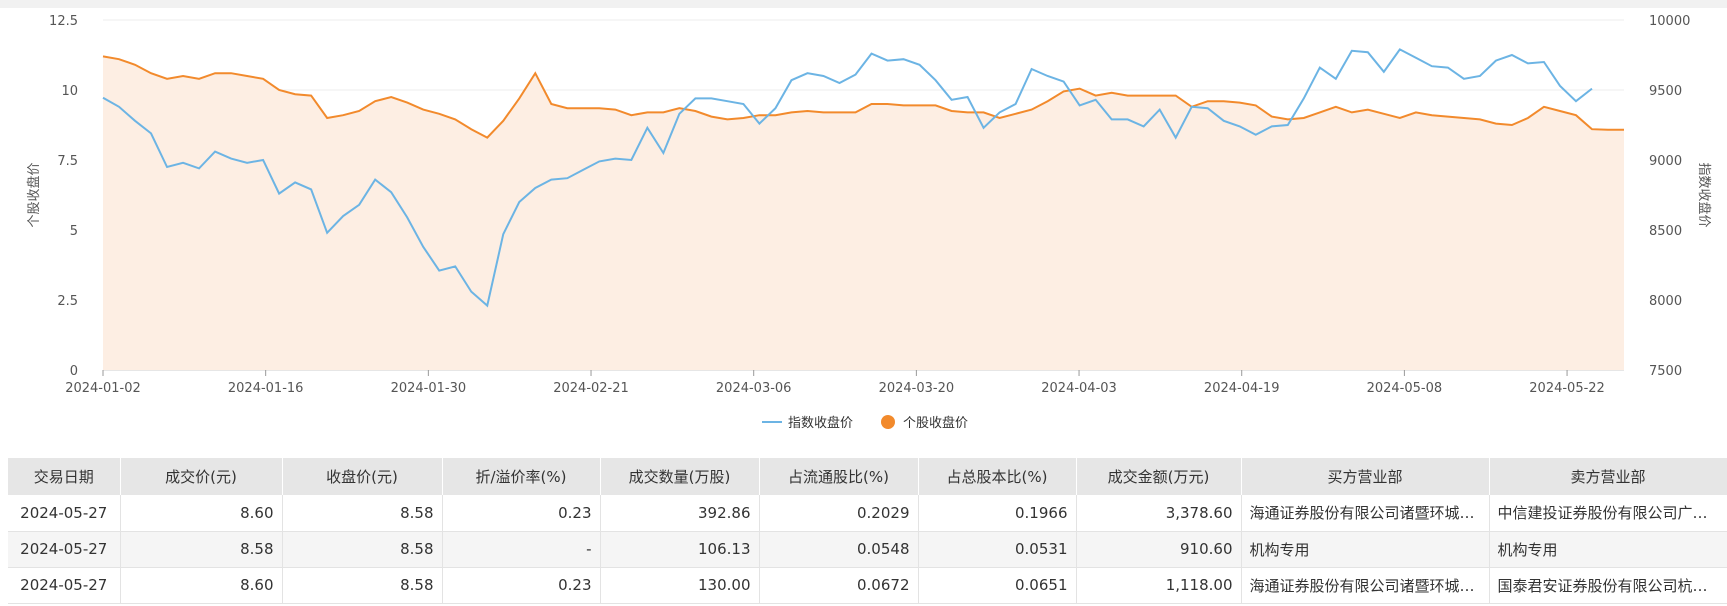  Describe the element at coordinates (1242, 388) in the screenshot. I see `x-tick-label: 2024-04-19` at that location.